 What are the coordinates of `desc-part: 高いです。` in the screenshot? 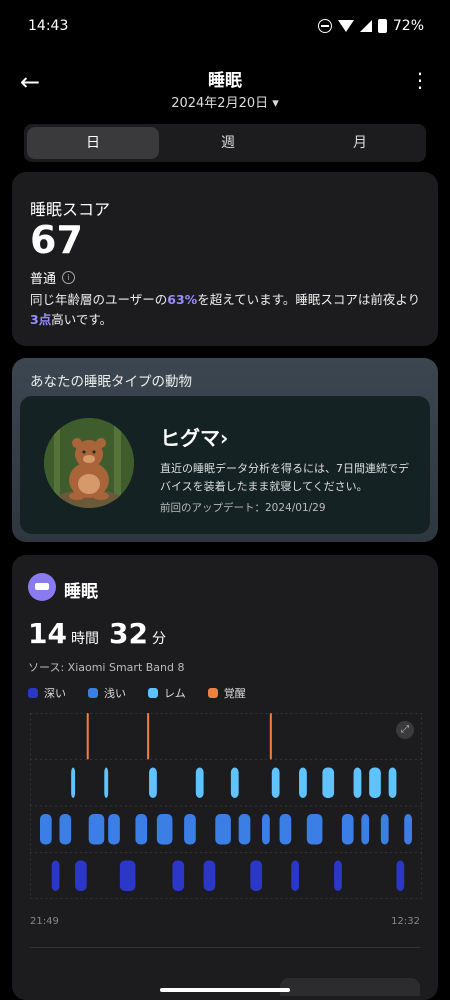 It's located at (82, 319).